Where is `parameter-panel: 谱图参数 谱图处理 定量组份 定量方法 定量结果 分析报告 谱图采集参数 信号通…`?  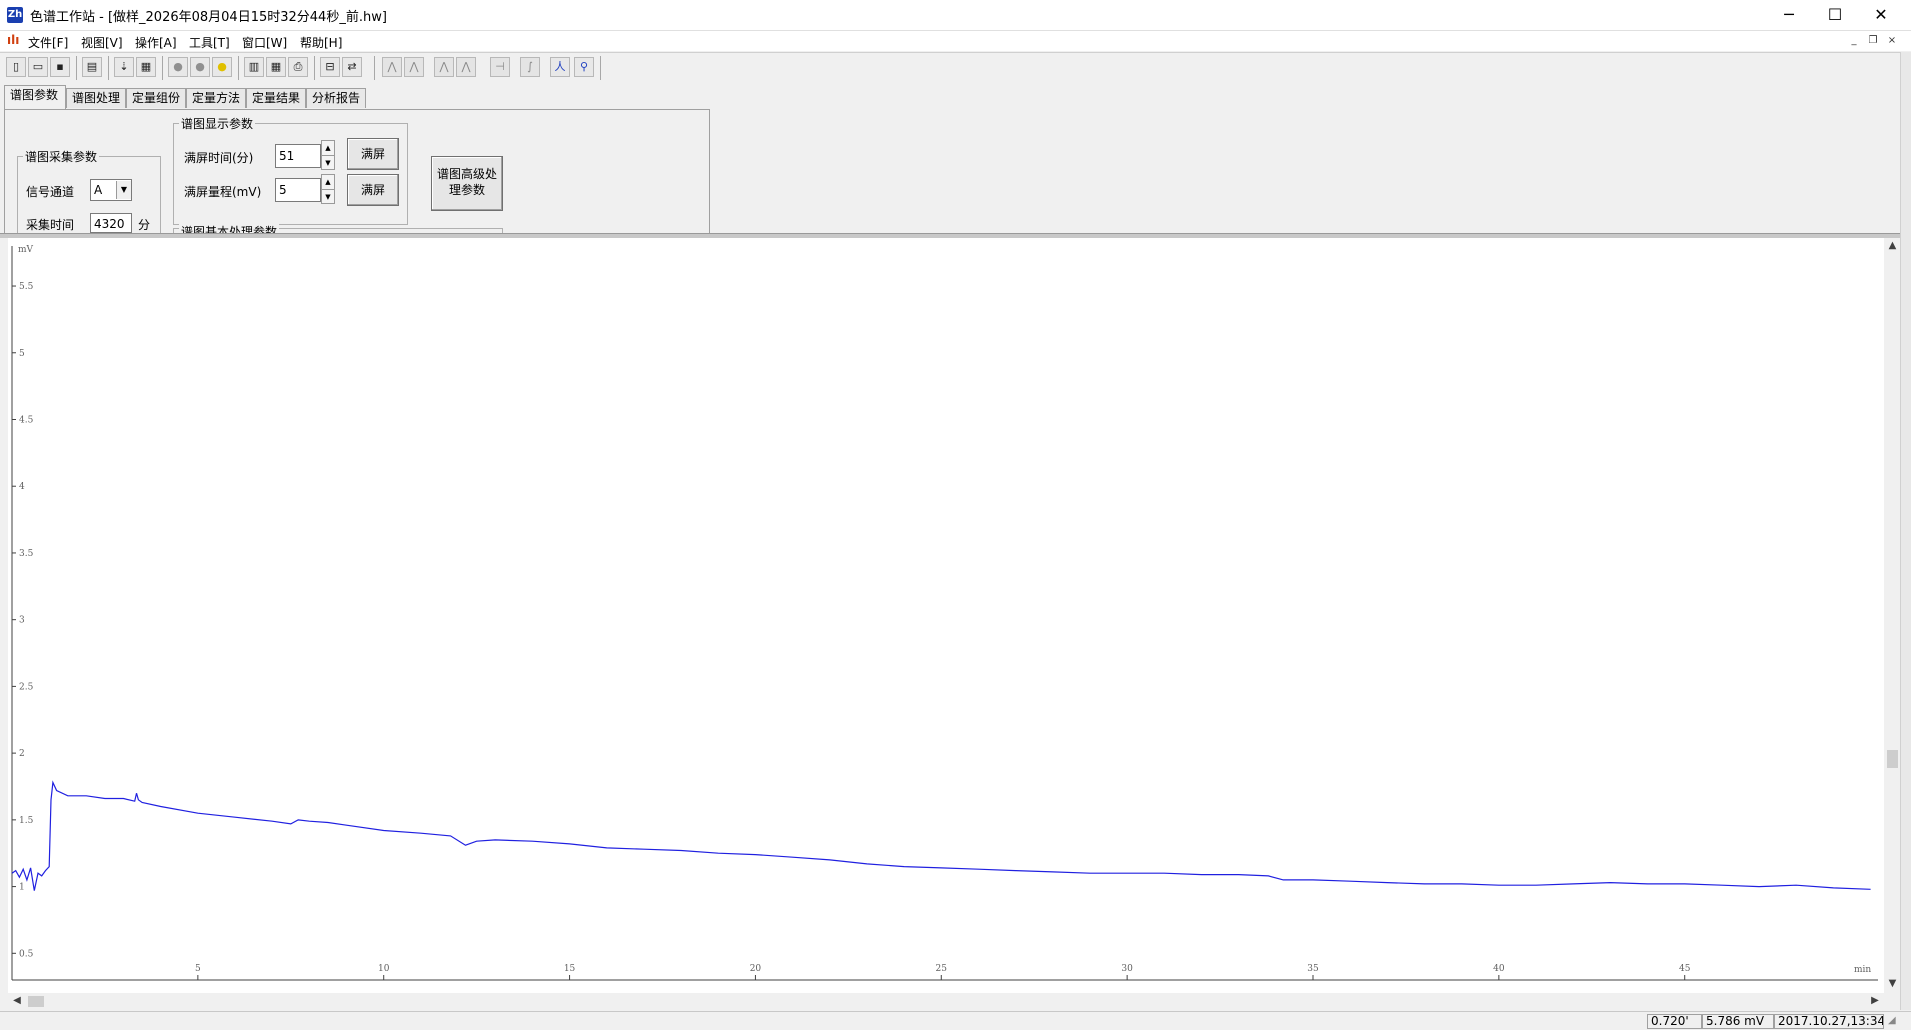
parameter-panel: 谱图参数 谱图处理 定量组份 定量方法 定量结果 分析报告 谱图采集参数 信号通… is located at coordinates (950, 160).